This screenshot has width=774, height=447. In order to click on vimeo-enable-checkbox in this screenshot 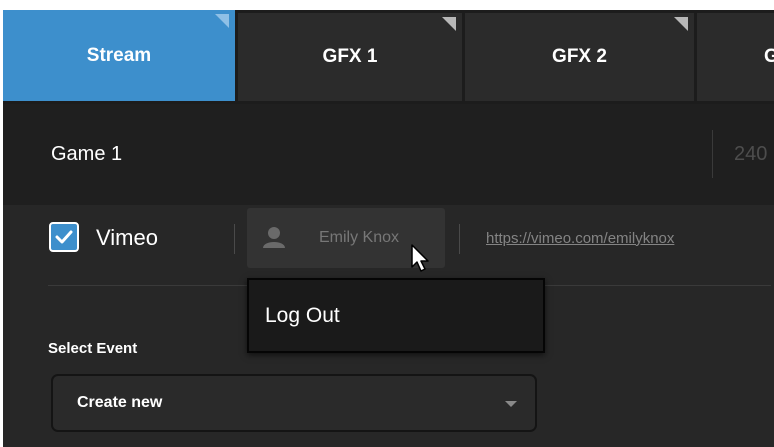, I will do `click(64, 237)`.